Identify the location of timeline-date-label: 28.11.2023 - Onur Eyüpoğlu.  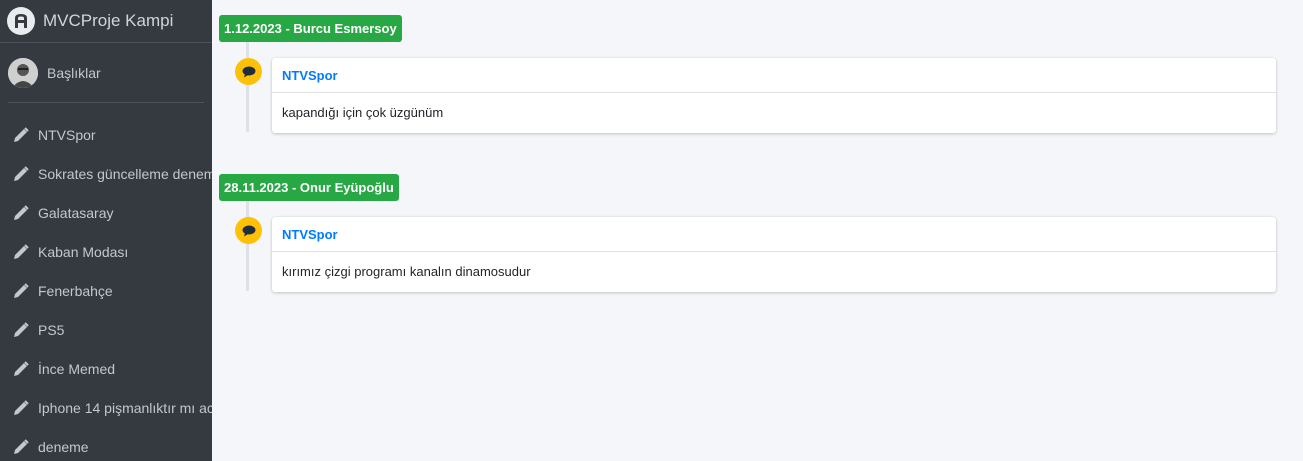
(309, 187).